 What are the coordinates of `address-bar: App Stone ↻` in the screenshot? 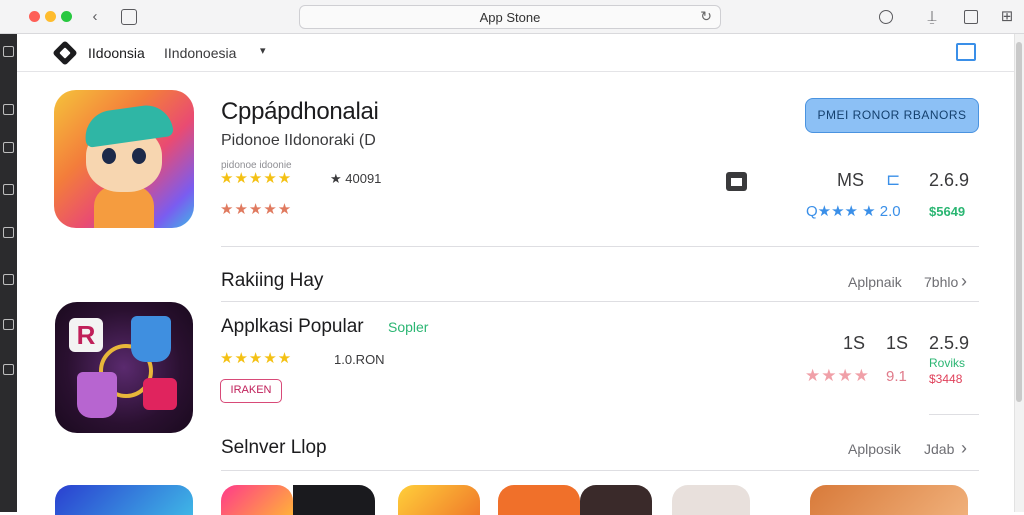 It's located at (510, 17).